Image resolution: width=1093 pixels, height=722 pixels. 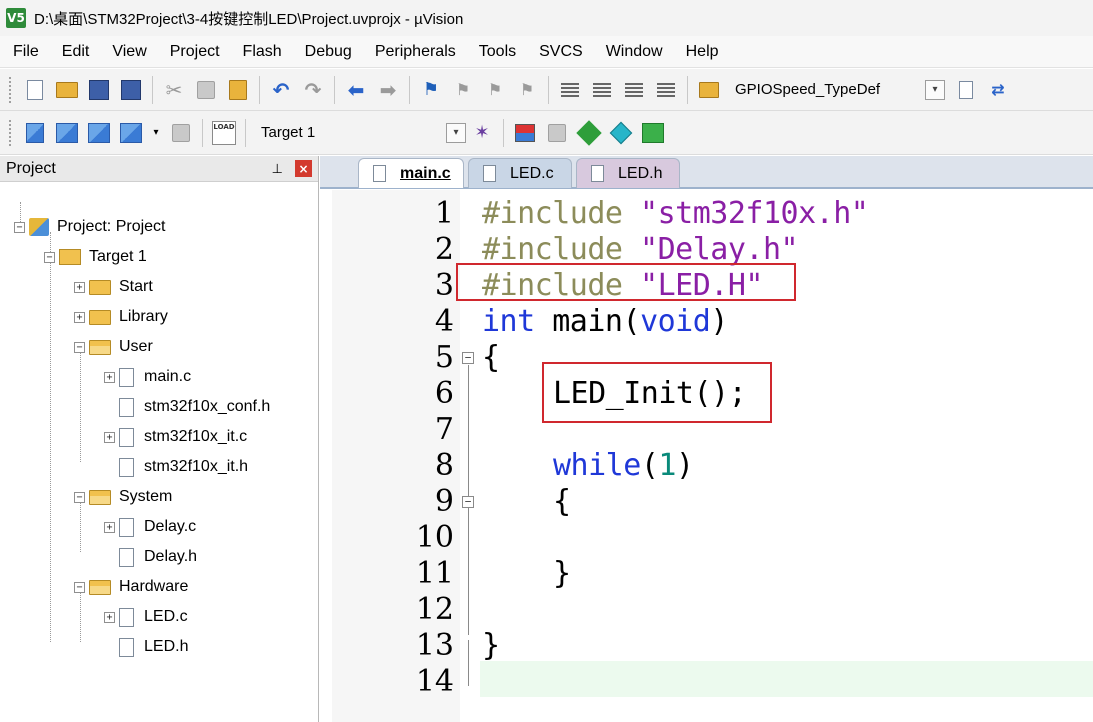 What do you see at coordinates (562, 573) in the screenshot?
I see `brace-token: }` at bounding box center [562, 573].